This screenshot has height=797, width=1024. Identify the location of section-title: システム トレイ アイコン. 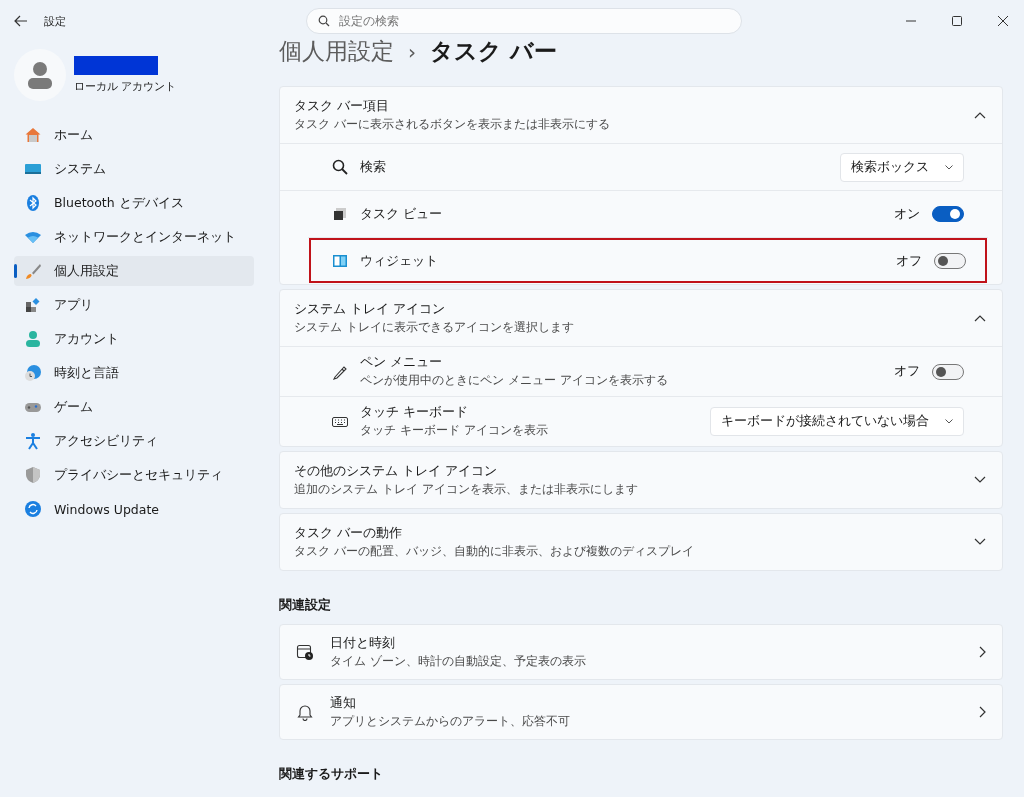
(370, 309).